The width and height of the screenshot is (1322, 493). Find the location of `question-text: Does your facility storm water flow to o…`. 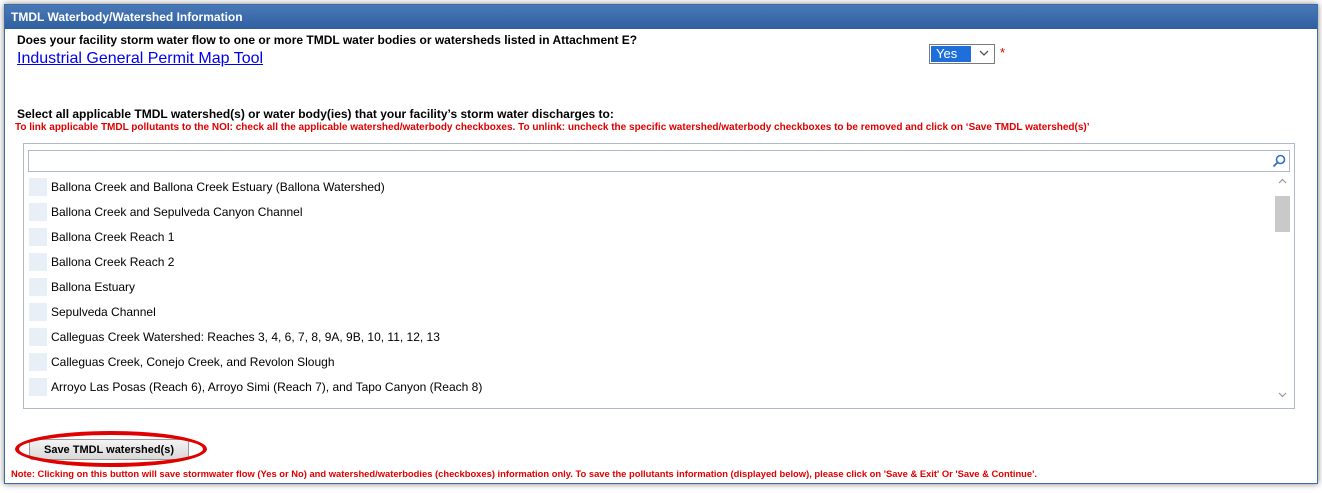

question-text: Does your facility storm water flow to o… is located at coordinates (327, 40).